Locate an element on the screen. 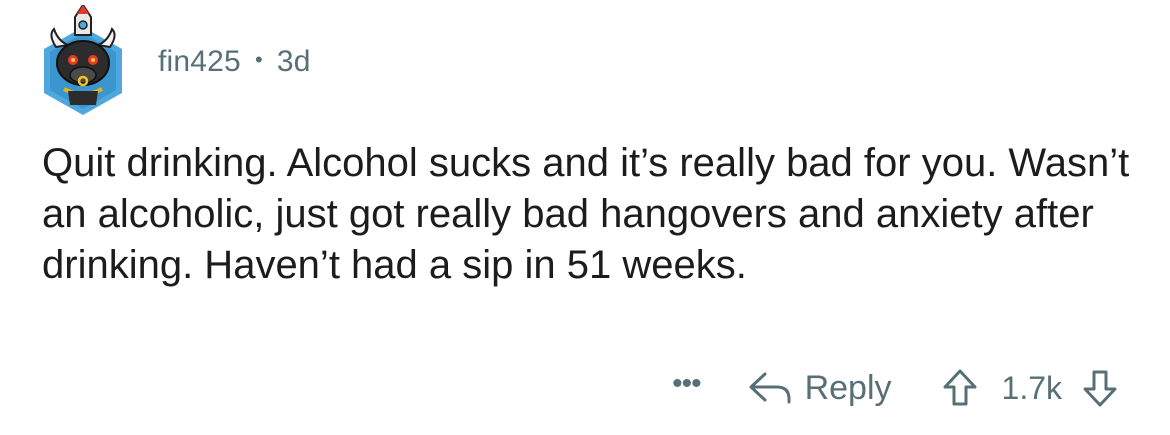 Image resolution: width=1170 pixels, height=435 pixels. comment-header: fin425 • 3d is located at coordinates (174, 60).